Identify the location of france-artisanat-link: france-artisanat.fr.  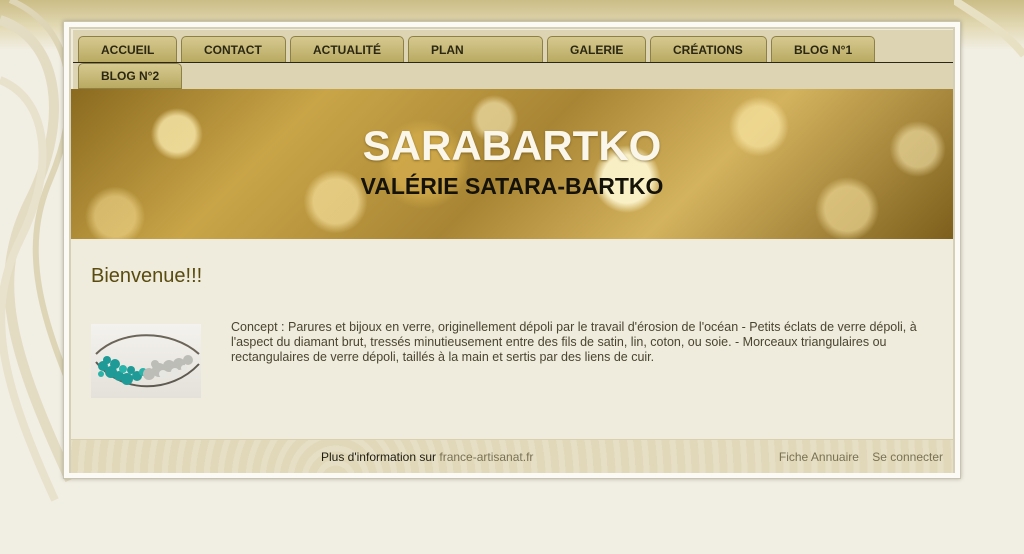
(486, 457).